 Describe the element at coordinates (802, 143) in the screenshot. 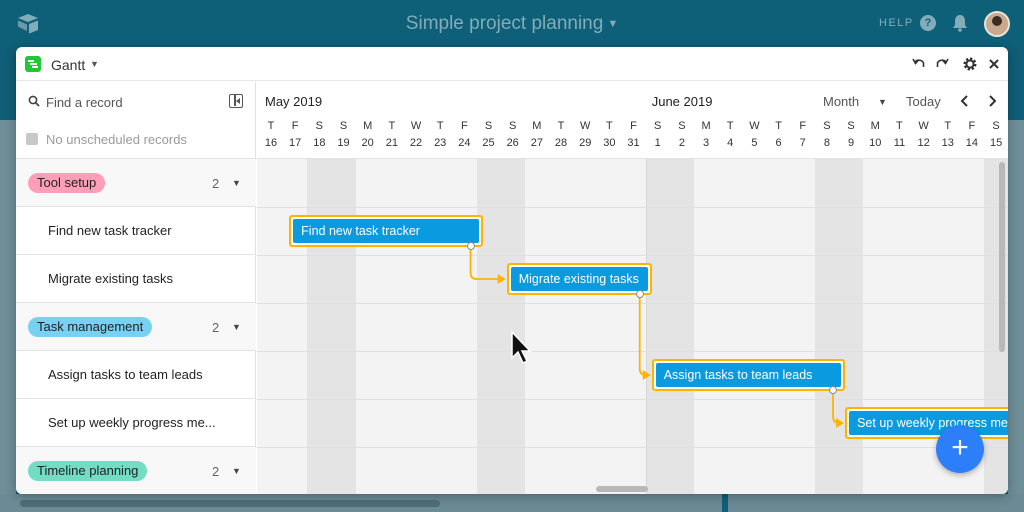

I see `day-number: 7` at that location.